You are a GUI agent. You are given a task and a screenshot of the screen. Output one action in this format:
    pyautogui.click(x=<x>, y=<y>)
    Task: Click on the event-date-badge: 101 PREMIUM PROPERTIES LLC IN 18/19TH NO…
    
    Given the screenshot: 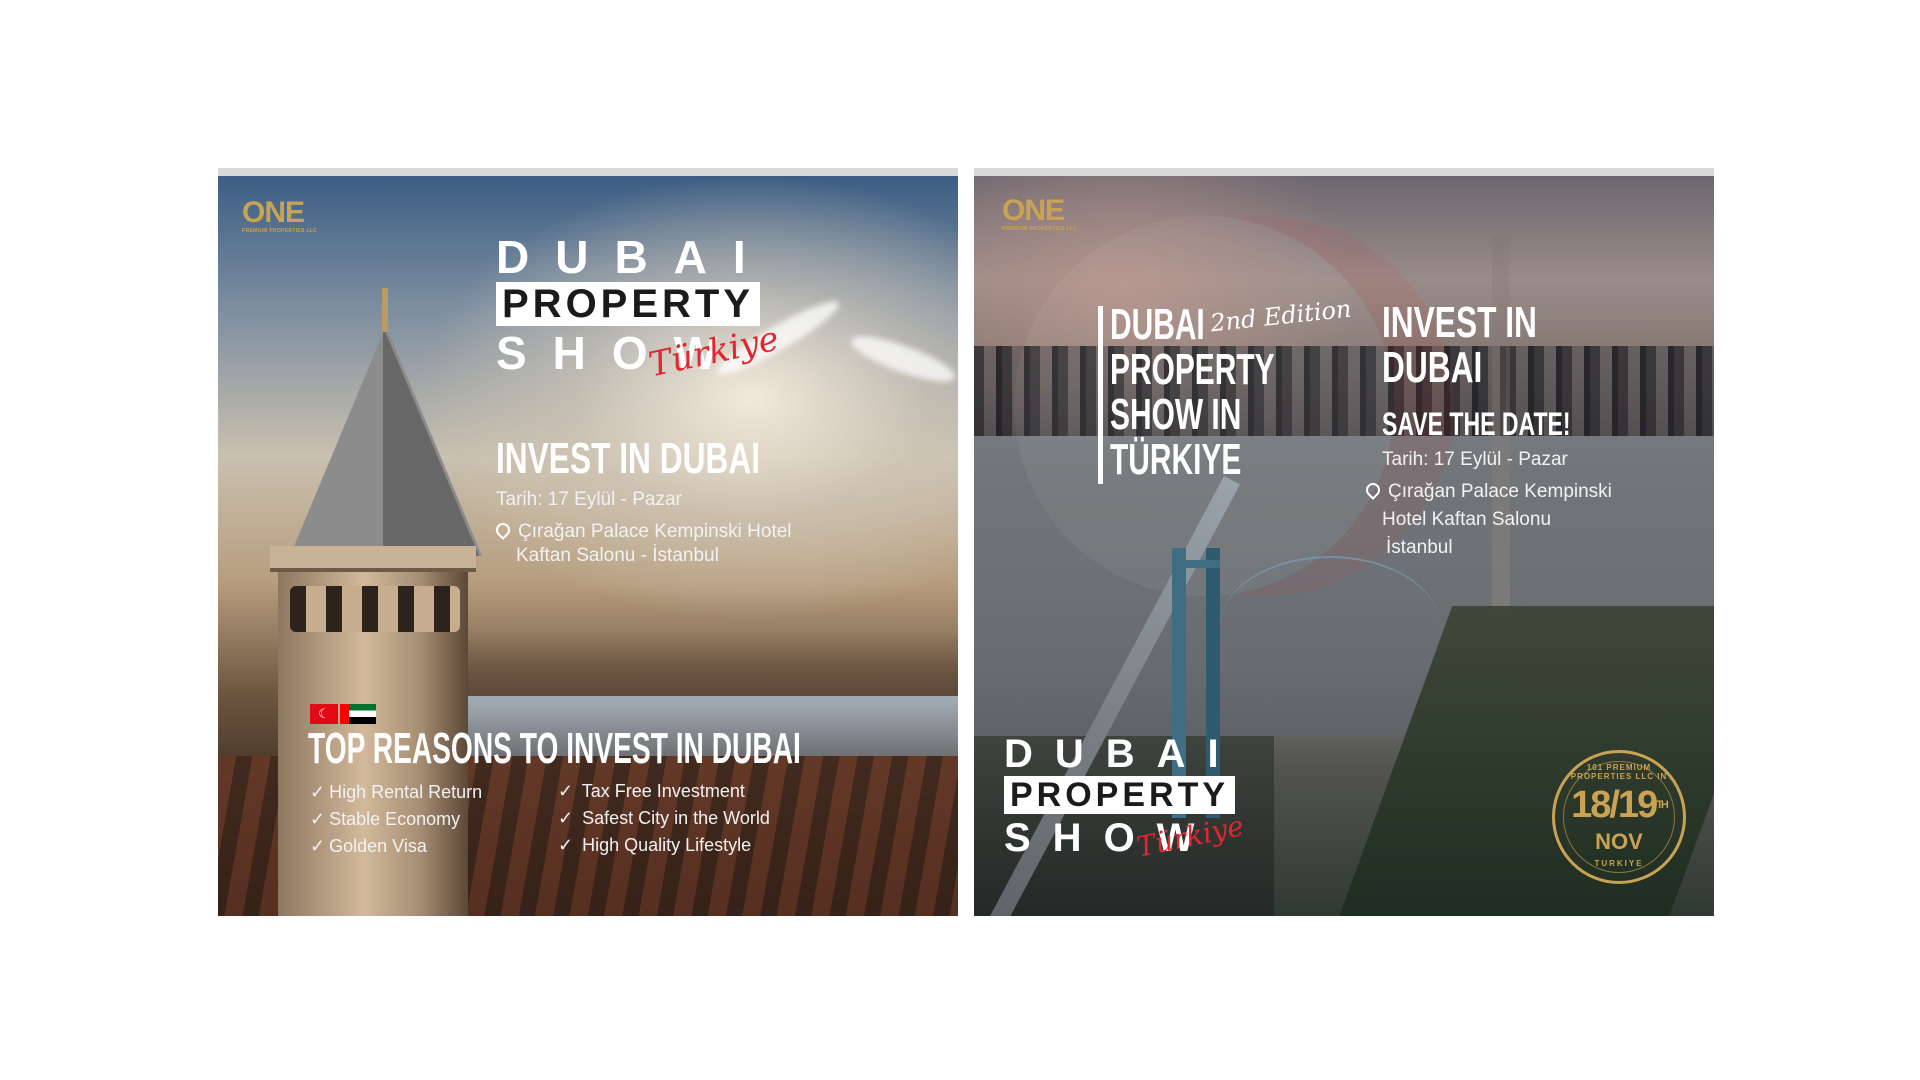 What is the action you would take?
    pyautogui.click(x=1619, y=817)
    